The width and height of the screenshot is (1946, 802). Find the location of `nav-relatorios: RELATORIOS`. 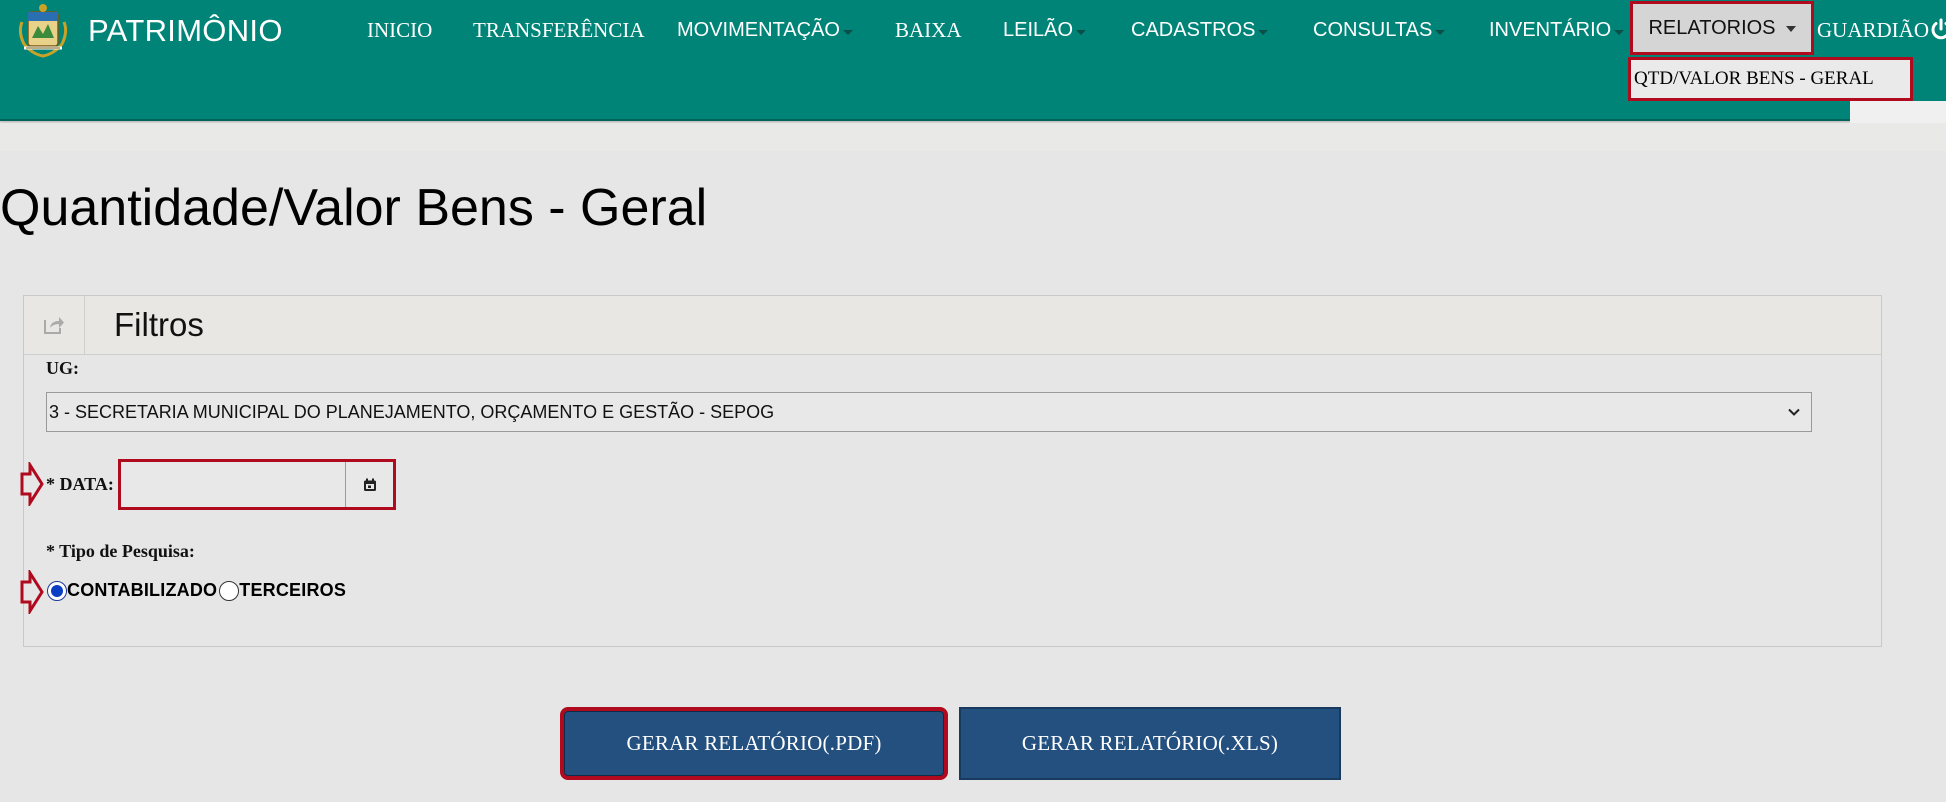

nav-relatorios: RELATORIOS is located at coordinates (1722, 28).